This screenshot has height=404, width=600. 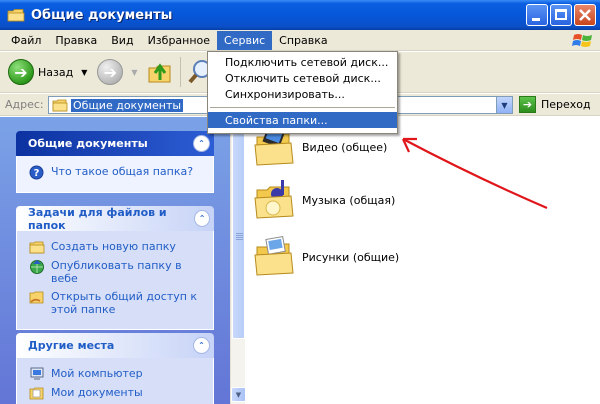 What do you see at coordinates (116, 247) in the screenshot?
I see `link-create-folder: Создать новую папку` at bounding box center [116, 247].